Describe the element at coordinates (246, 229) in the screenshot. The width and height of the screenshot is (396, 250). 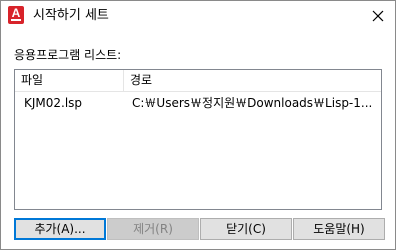
I see `close-button: 닫기(C)` at that location.